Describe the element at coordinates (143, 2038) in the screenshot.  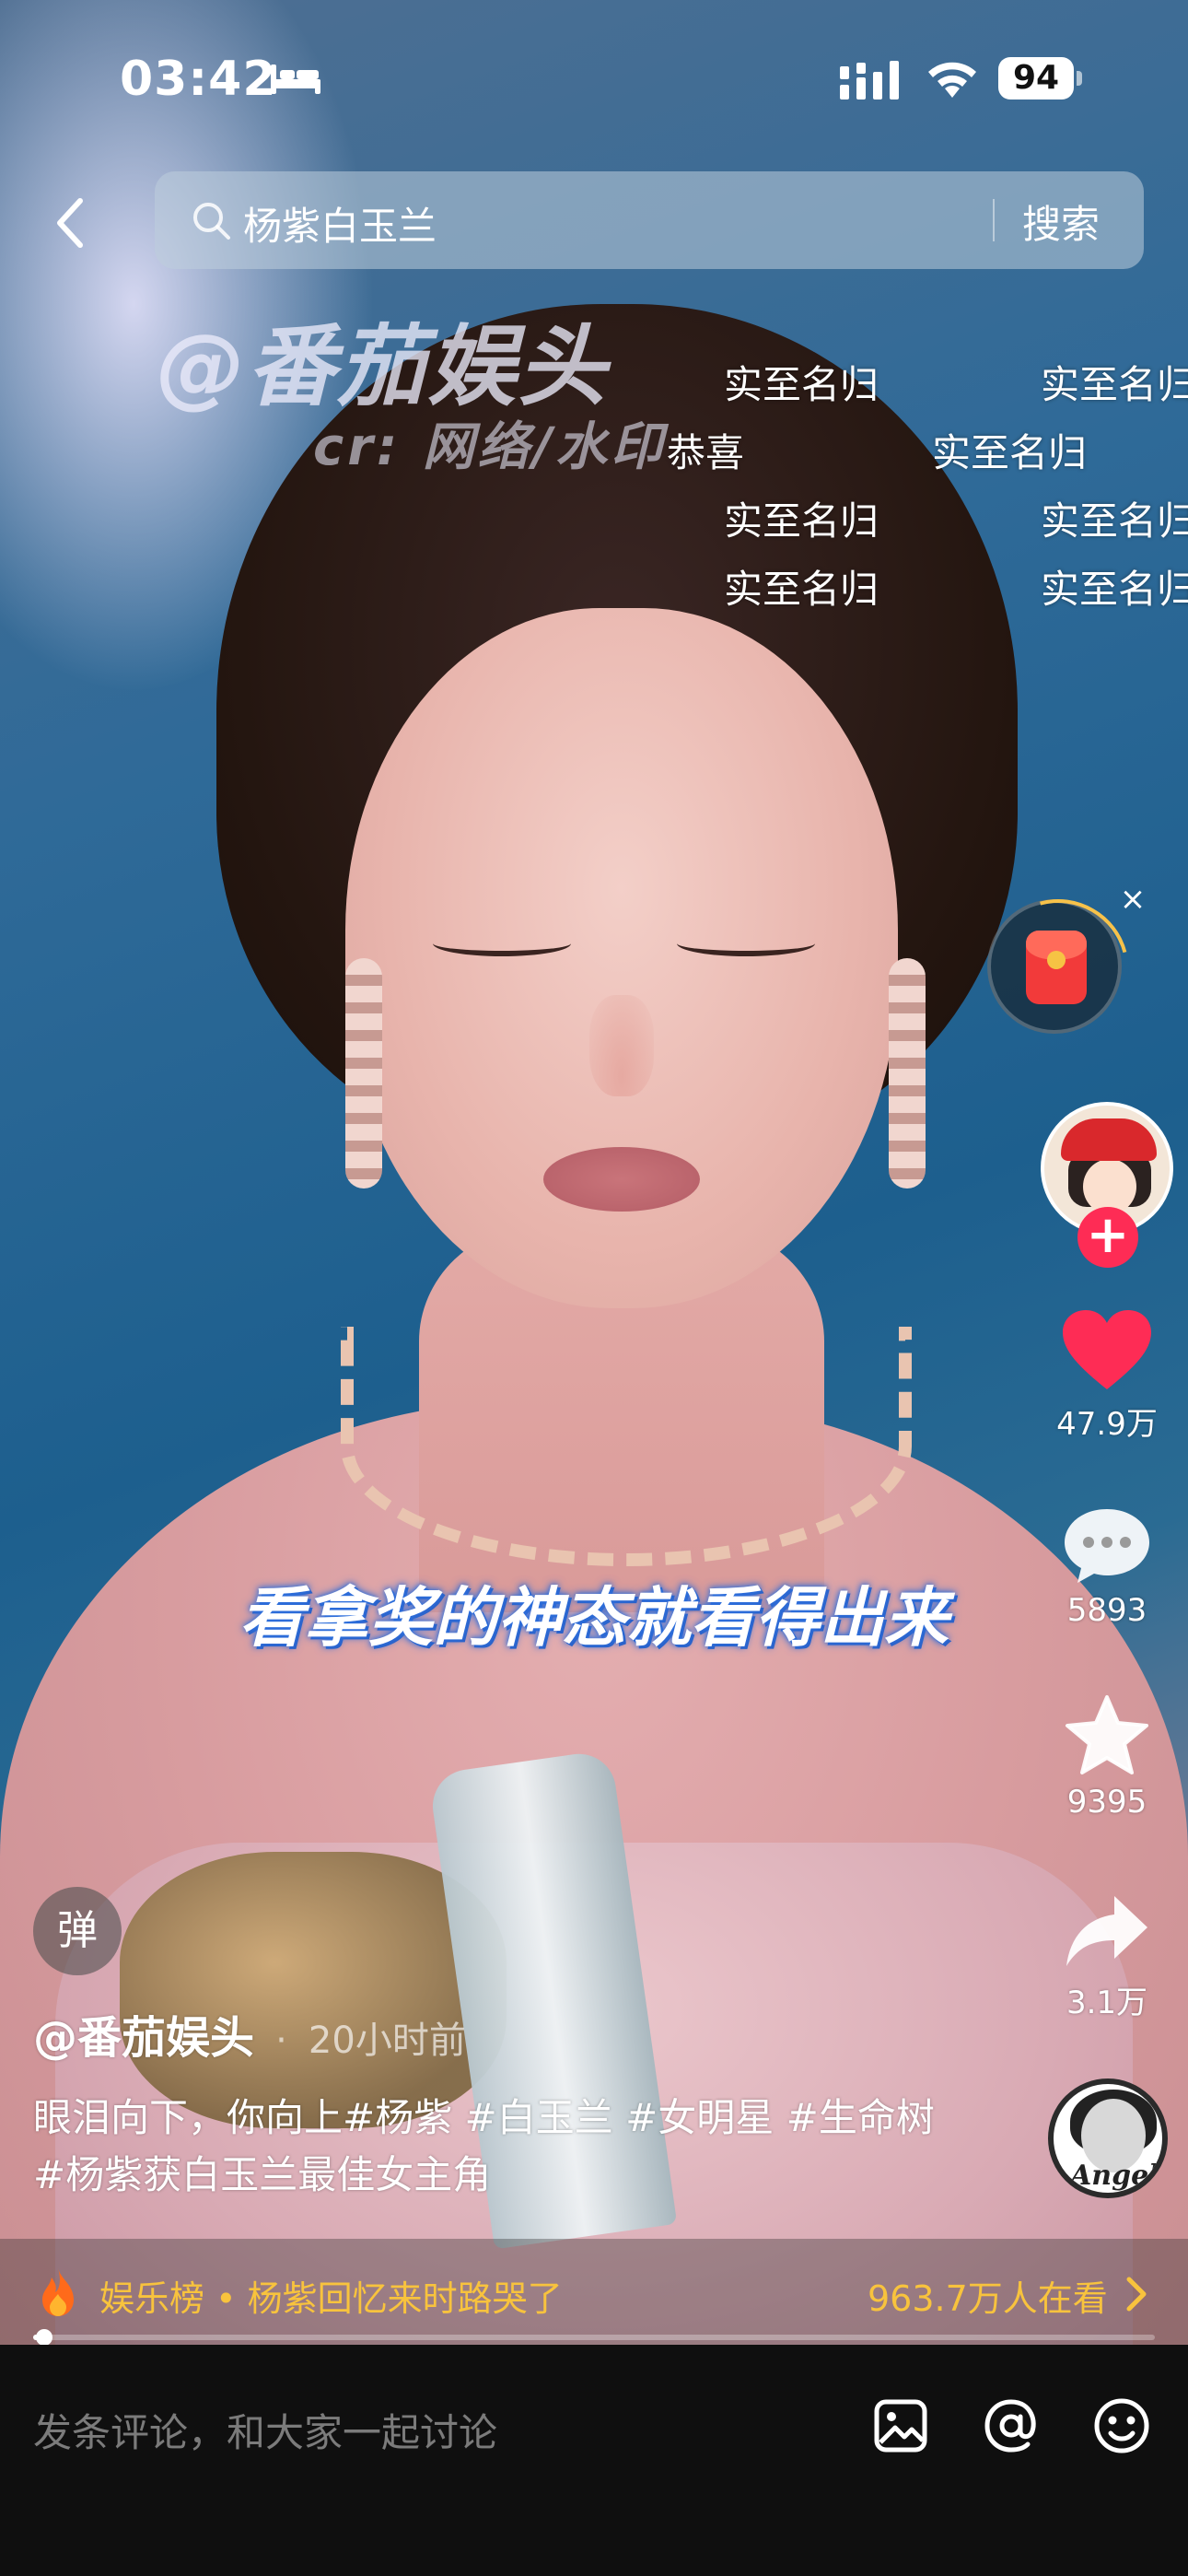
I see `author-name: @番茄娱头` at that location.